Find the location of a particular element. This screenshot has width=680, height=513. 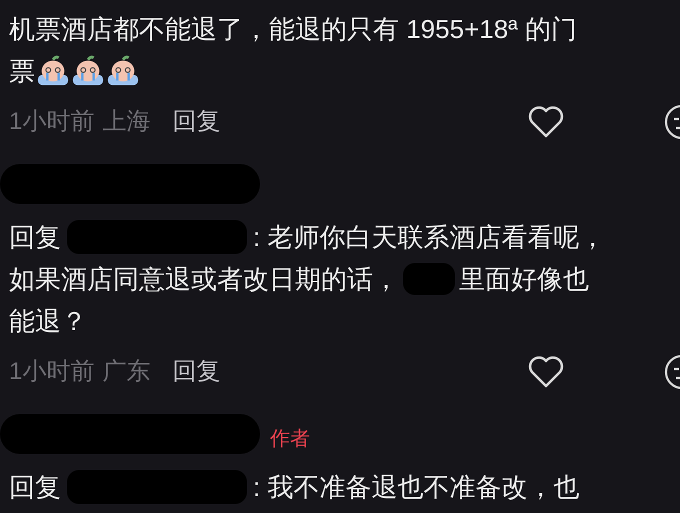

comment-location: 广东 is located at coordinates (126, 372).